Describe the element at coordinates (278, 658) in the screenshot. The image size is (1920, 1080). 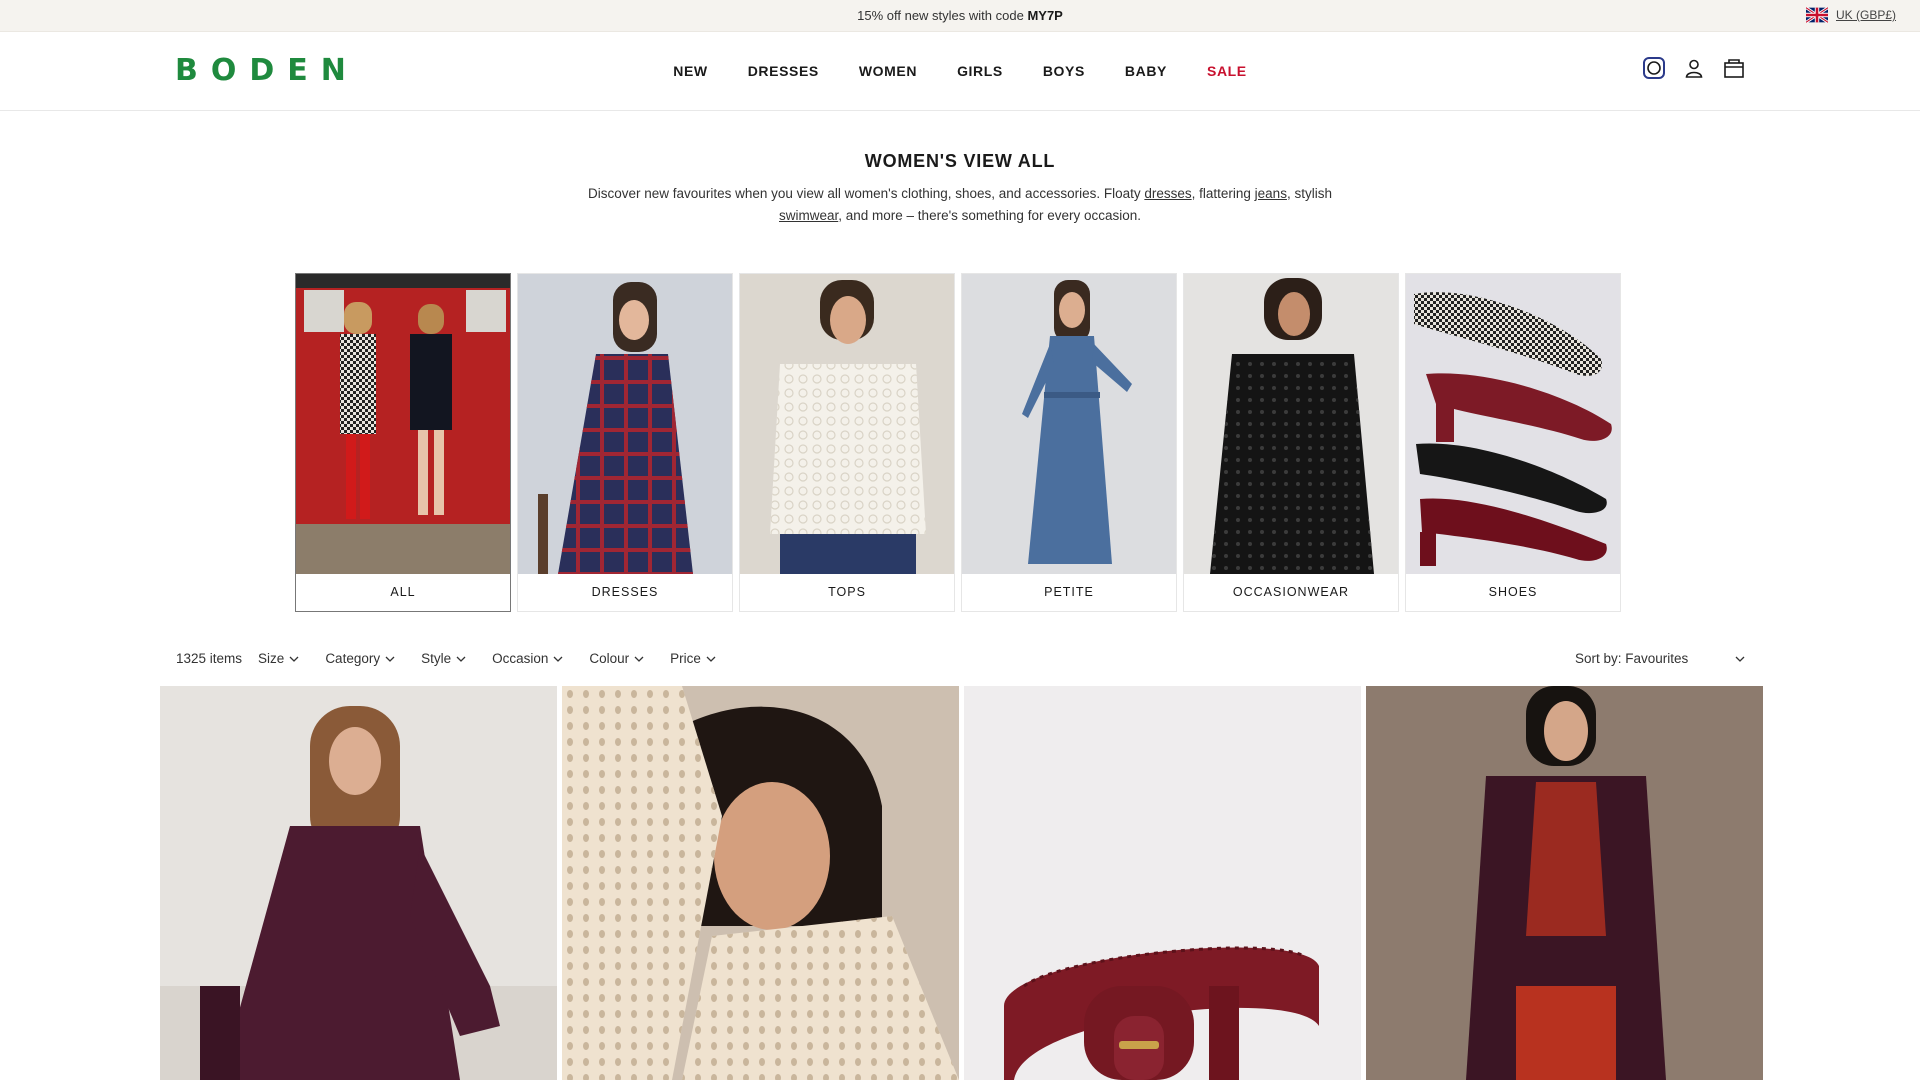
I see `filter-size: Size` at that location.